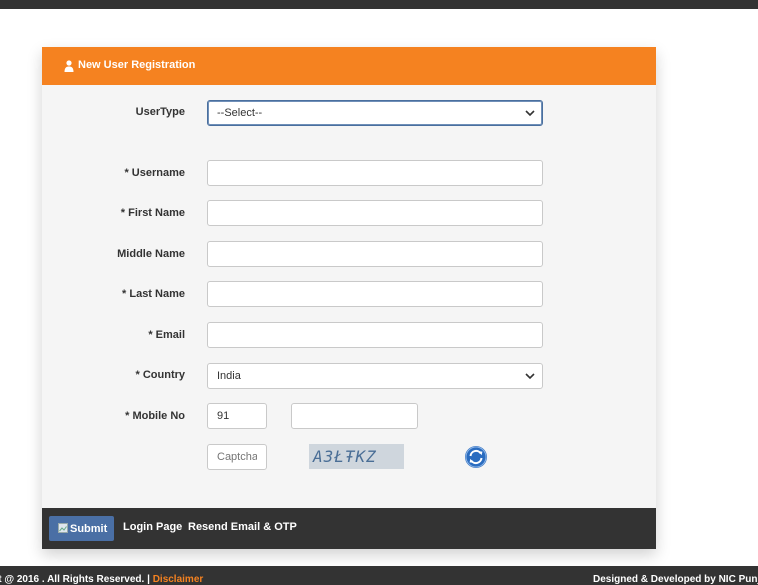  Describe the element at coordinates (160, 375) in the screenshot. I see `country-label: * Country` at that location.